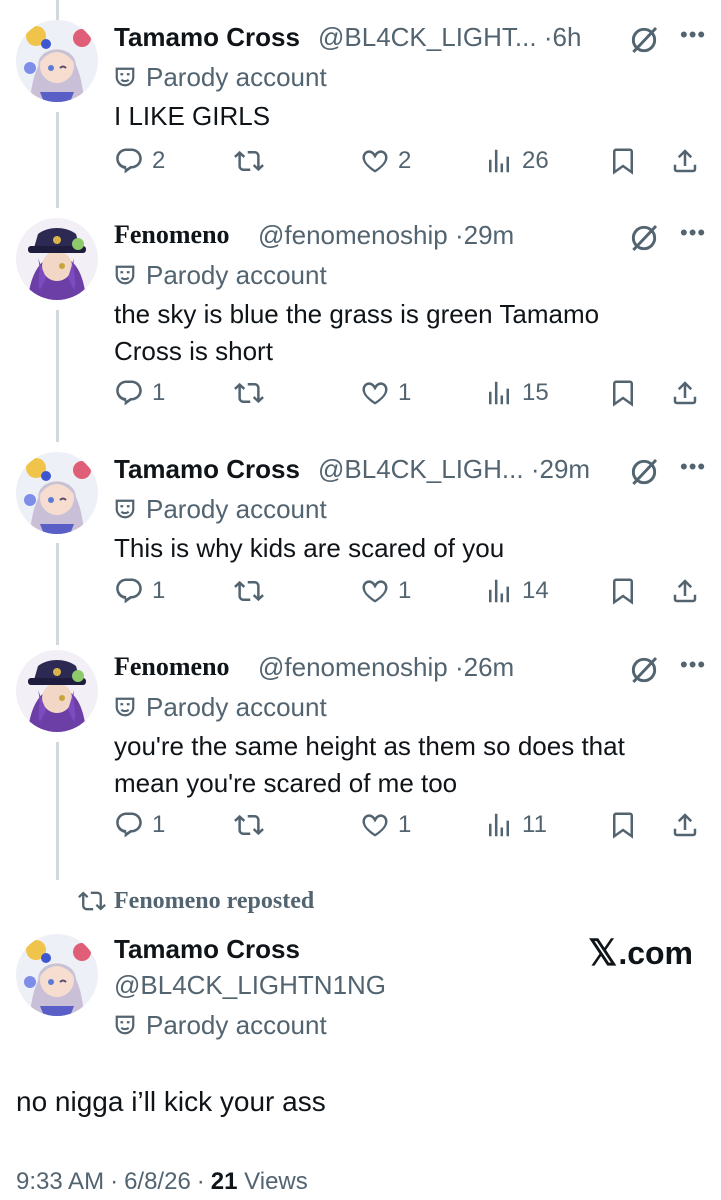 The height and width of the screenshot is (1200, 721). What do you see at coordinates (171, 1101) in the screenshot?
I see `main-tweet-text: no nigga i’ll kick your ass` at bounding box center [171, 1101].